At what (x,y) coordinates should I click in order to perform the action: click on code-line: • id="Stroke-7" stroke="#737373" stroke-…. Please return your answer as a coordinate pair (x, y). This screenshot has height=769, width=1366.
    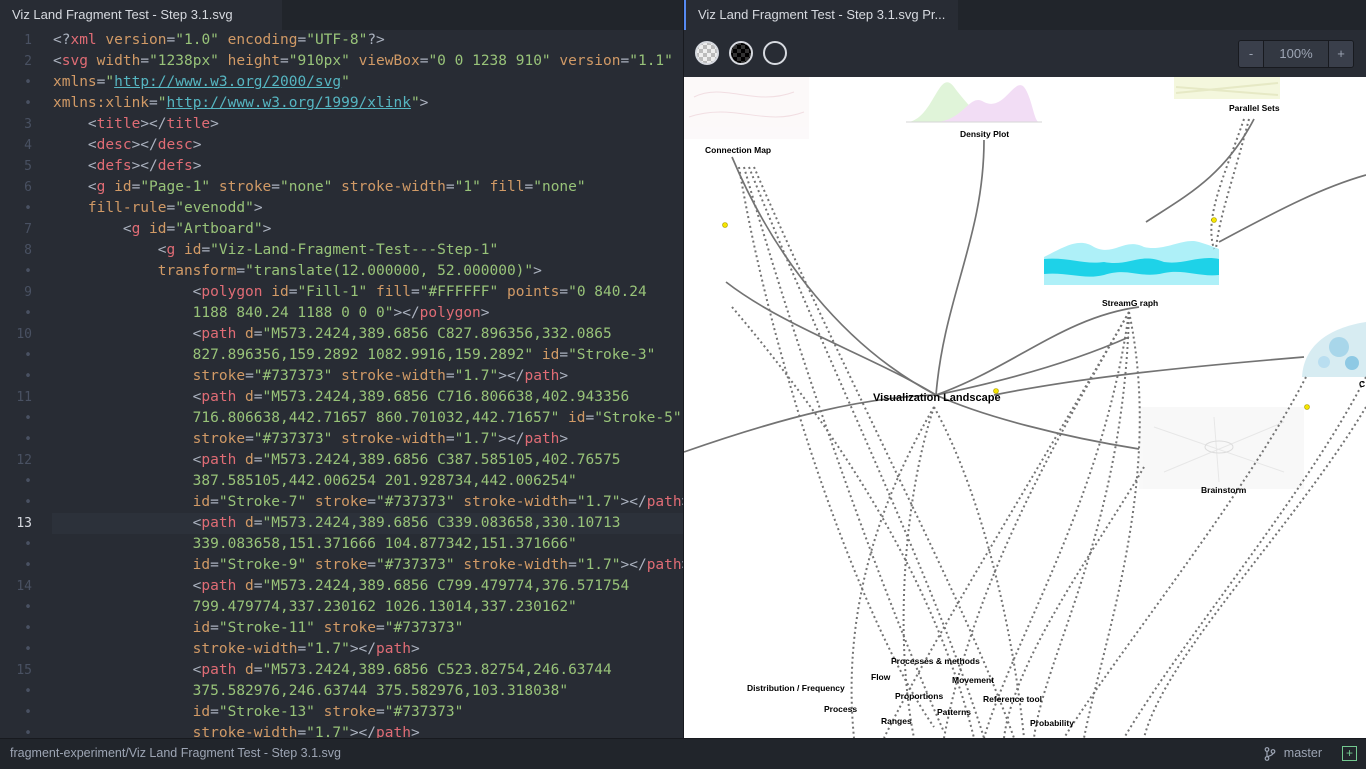
    Looking at the image, I should click on (341, 502).